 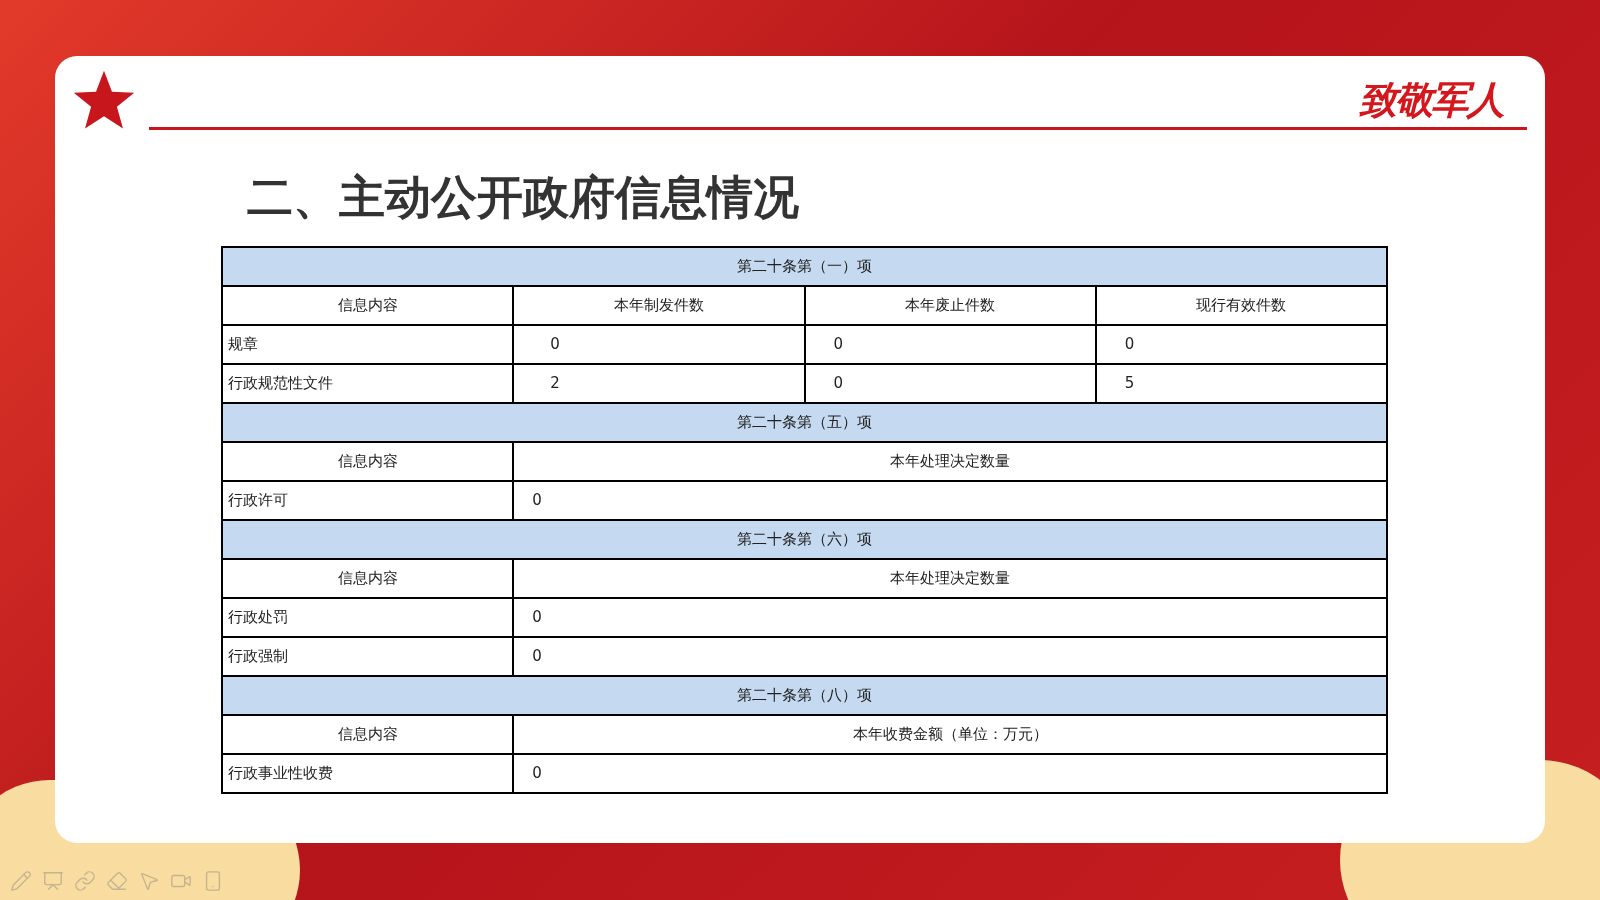 I want to click on column-header: 本年废止件数, so click(x=950, y=305).